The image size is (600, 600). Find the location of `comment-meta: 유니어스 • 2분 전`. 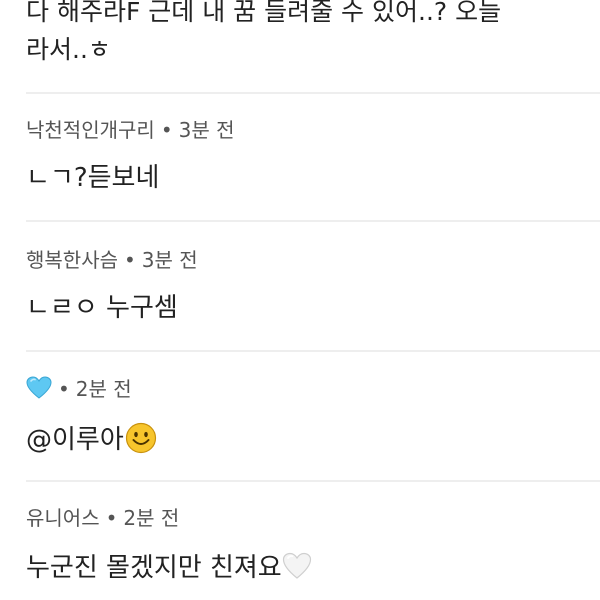

comment-meta: 유니어스 • 2분 전 is located at coordinates (102, 518).